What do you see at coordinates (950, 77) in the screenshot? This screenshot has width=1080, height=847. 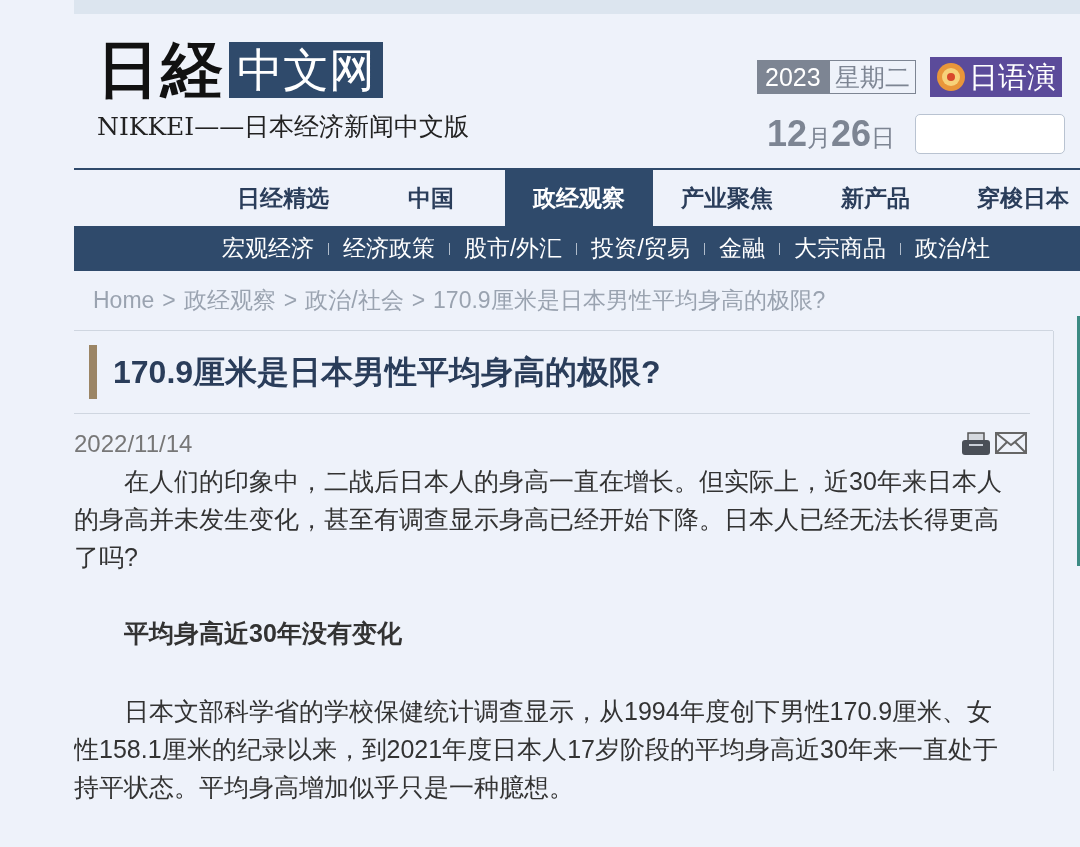 I see `badge-icon` at bounding box center [950, 77].